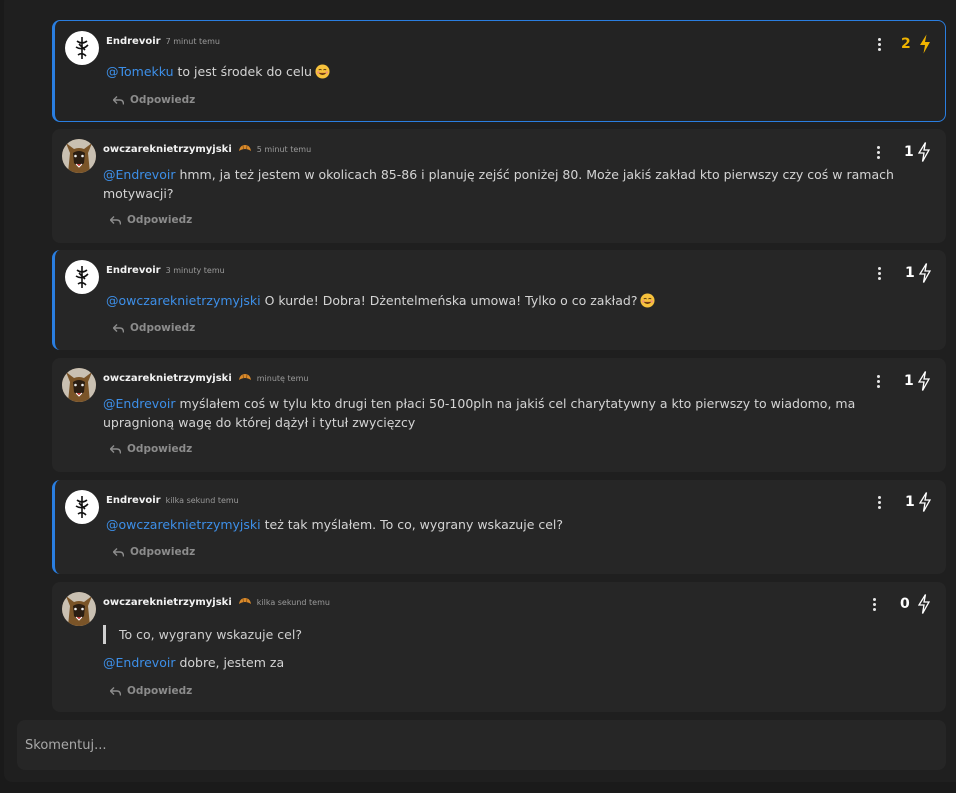  I want to click on comment-author: owczareknietrzymyjski 5 minut temu, so click(207, 149).